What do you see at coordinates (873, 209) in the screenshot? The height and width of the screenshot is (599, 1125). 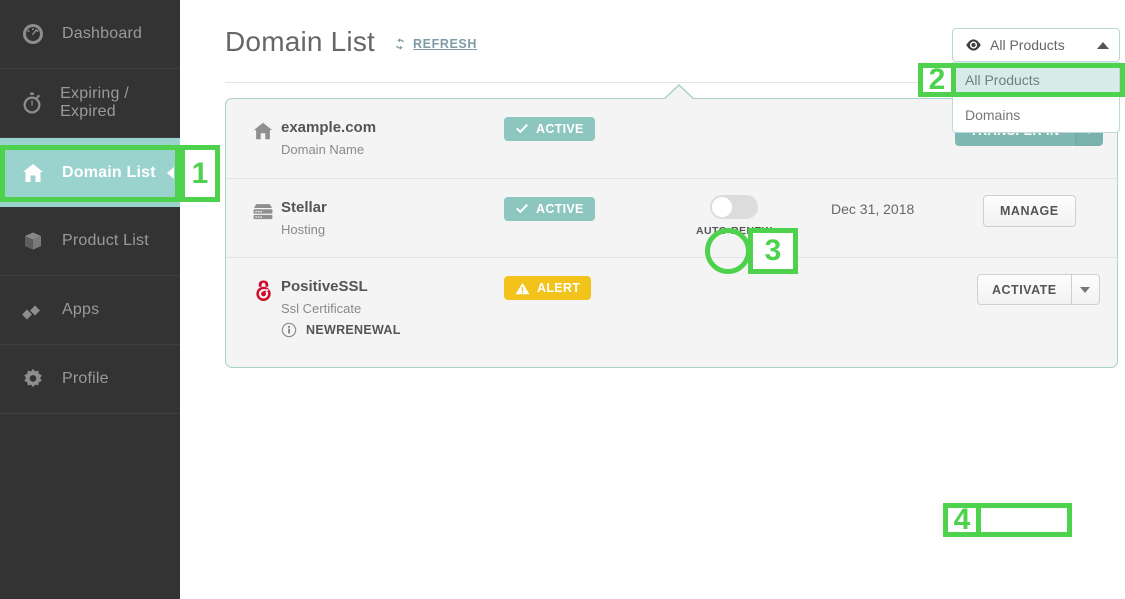 I see `panel-row-date: Dec 31, 2018` at bounding box center [873, 209].